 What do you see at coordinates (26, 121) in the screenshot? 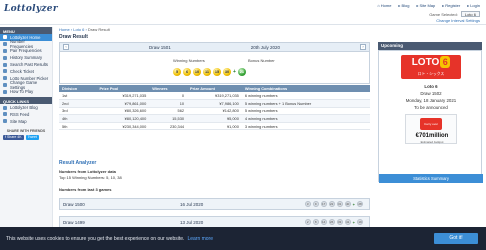
I see `quick-link-sitemap: Site Map` at bounding box center [26, 121].